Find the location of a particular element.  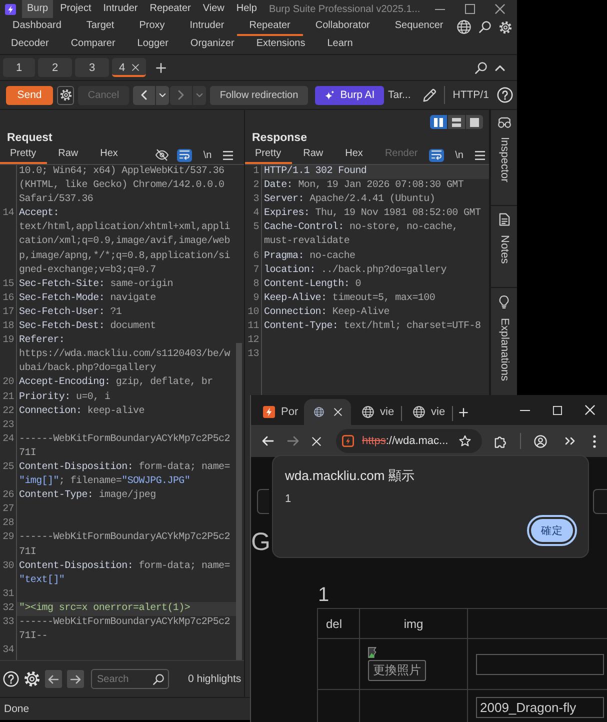

menu-item: Burp is located at coordinates (38, 9).